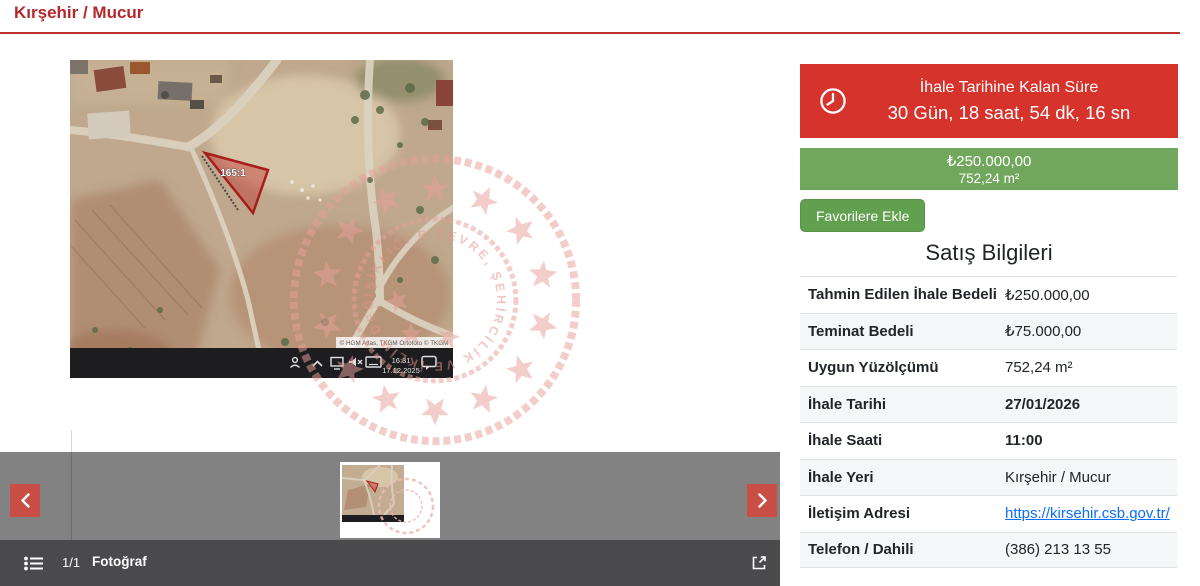 The height and width of the screenshot is (586, 1200). I want to click on row-value: Kırşehir / Mucur, so click(1058, 477).